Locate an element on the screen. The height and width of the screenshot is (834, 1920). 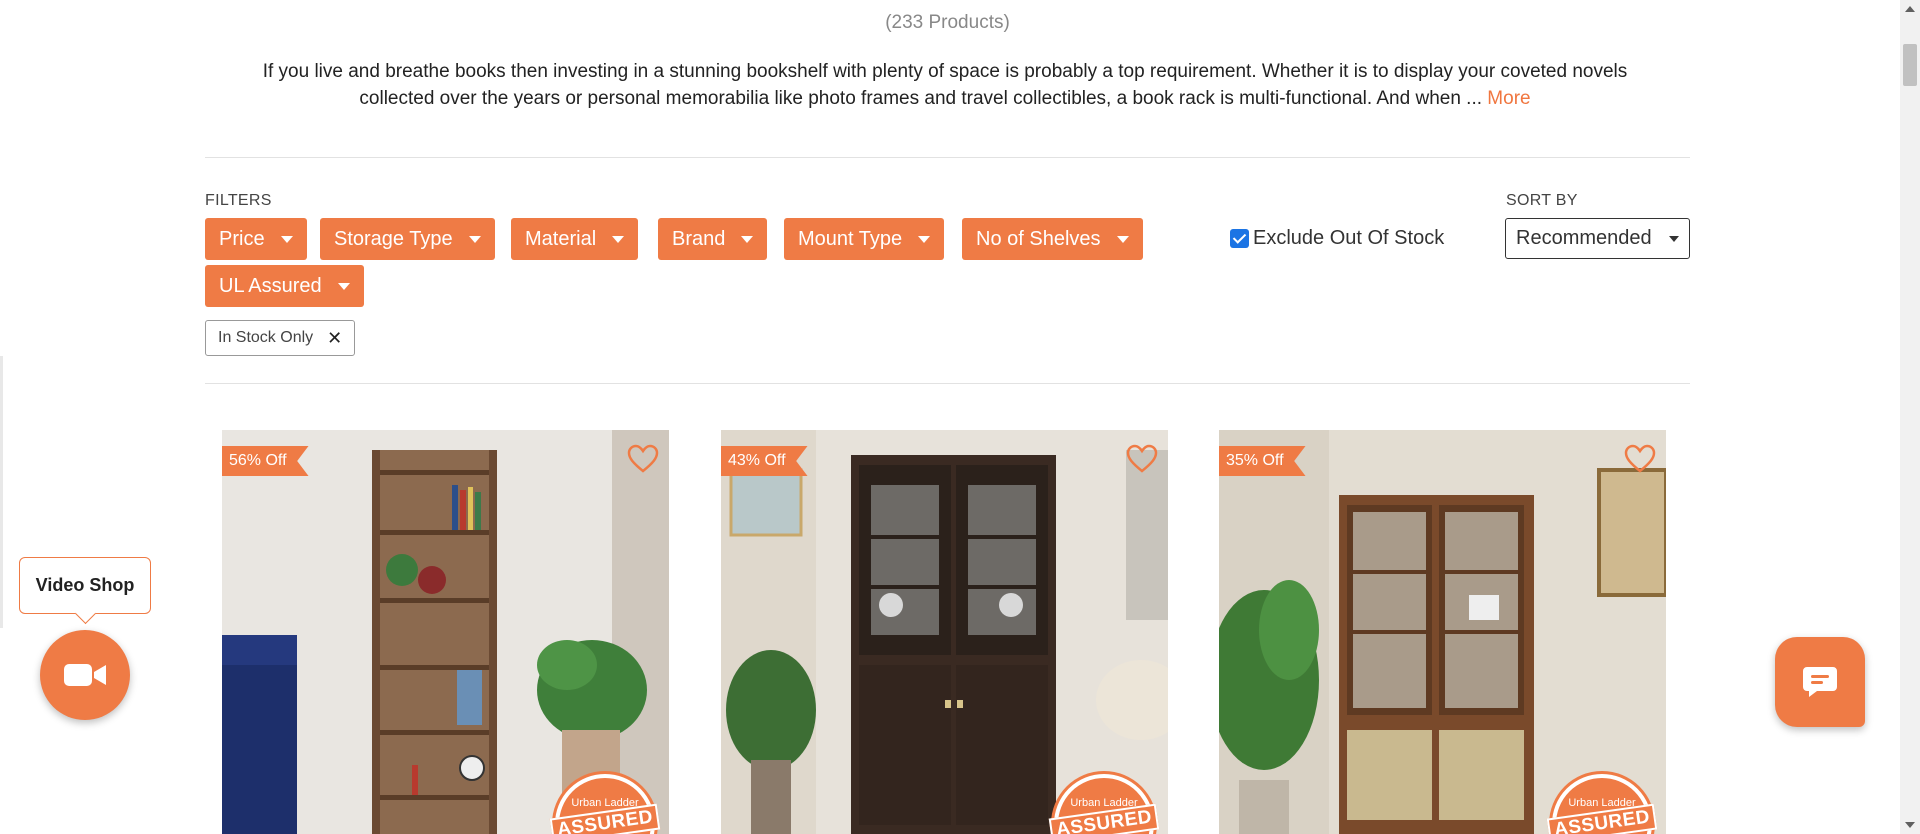
more-link: More is located at coordinates (1508, 98).